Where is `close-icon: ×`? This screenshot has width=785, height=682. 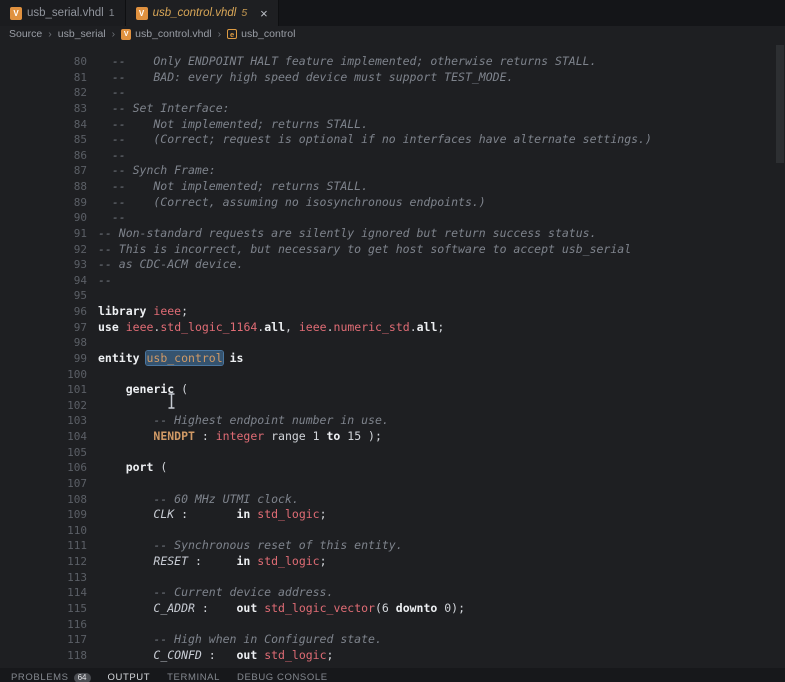 close-icon: × is located at coordinates (264, 13).